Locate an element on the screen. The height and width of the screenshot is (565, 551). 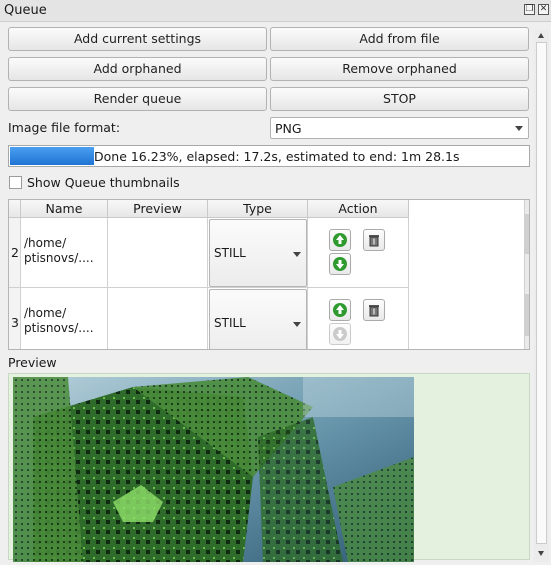
table-scrollbar-track is located at coordinates (527, 315).